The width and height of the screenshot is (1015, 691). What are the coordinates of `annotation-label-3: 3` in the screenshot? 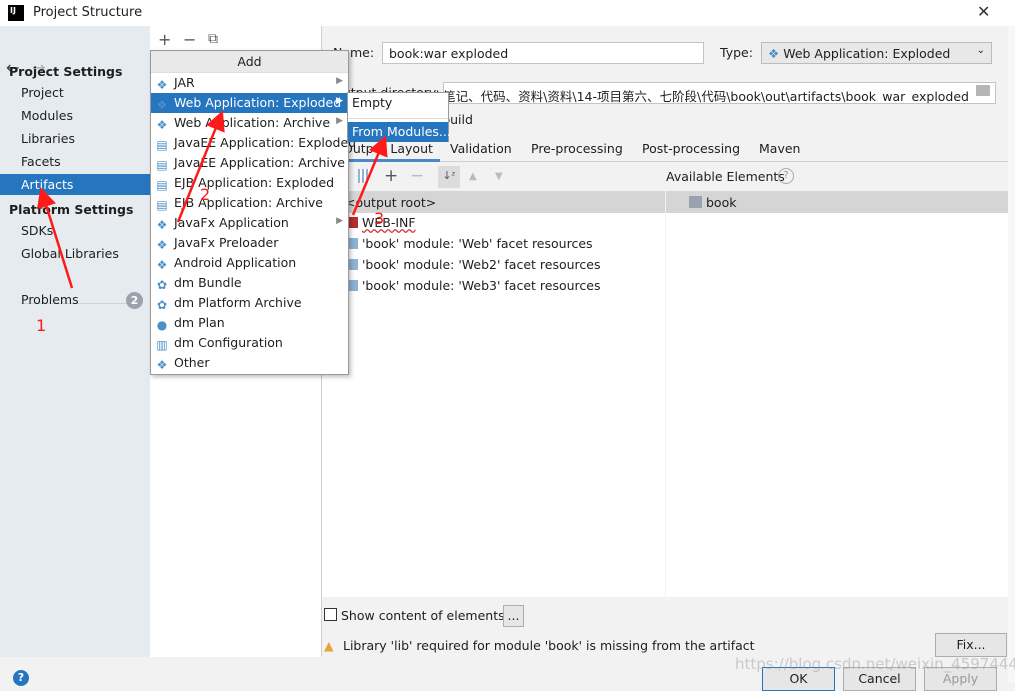 It's located at (379, 218).